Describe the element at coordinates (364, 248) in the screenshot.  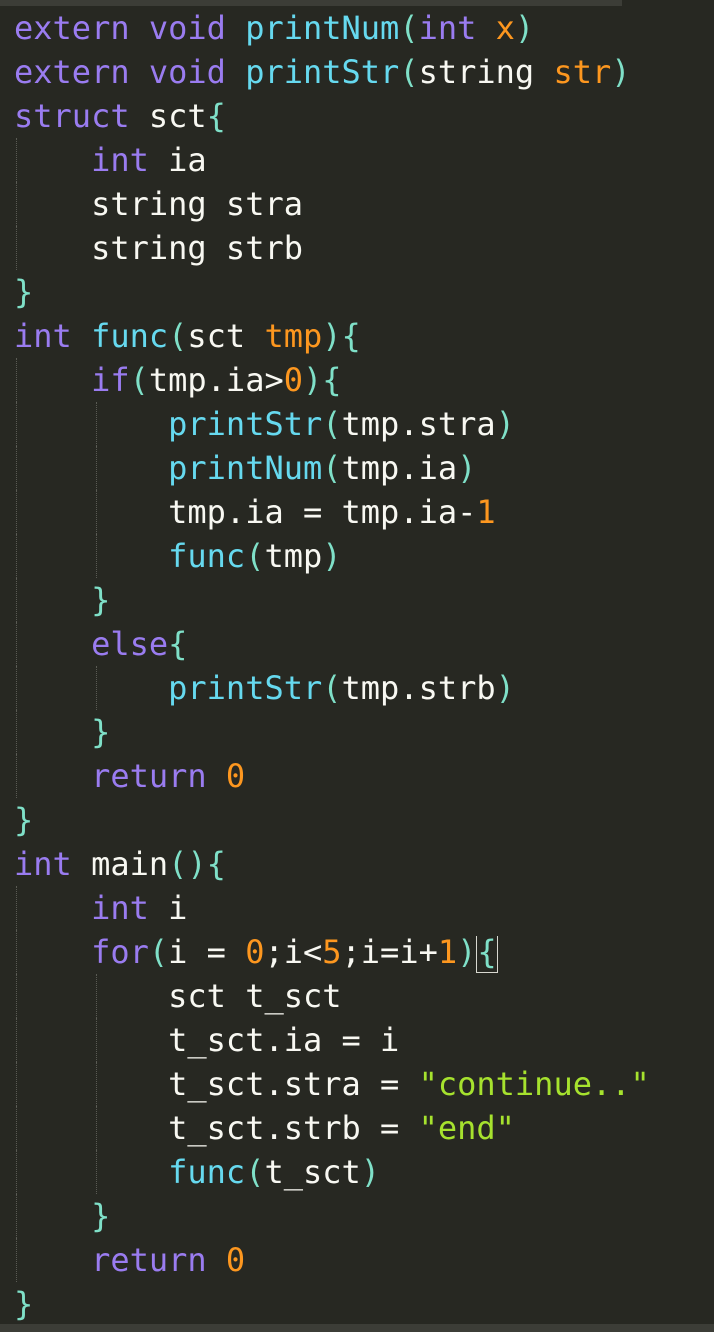
I see `code-line: string strb` at that location.